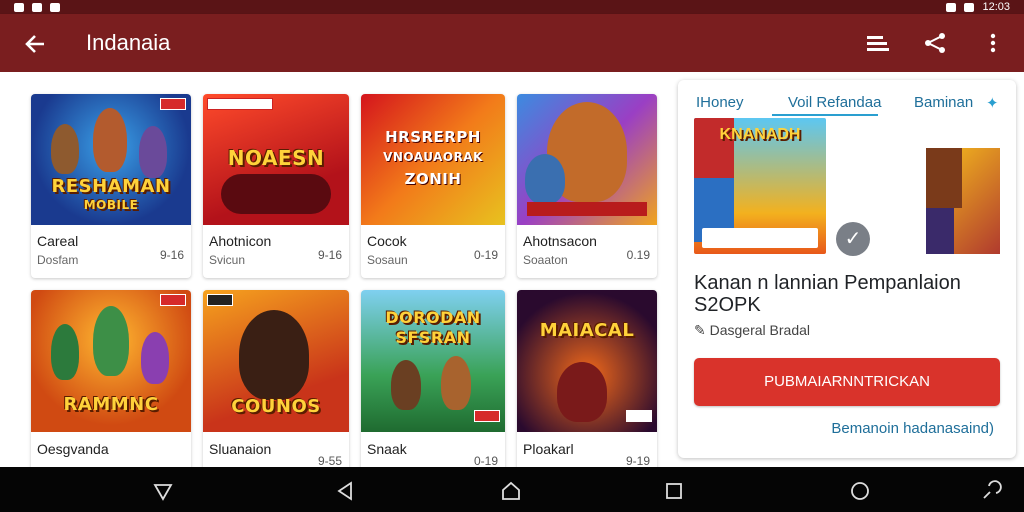 The height and width of the screenshot is (512, 1024). What do you see at coordinates (58, 241) in the screenshot?
I see `game-name: Careal` at bounding box center [58, 241].